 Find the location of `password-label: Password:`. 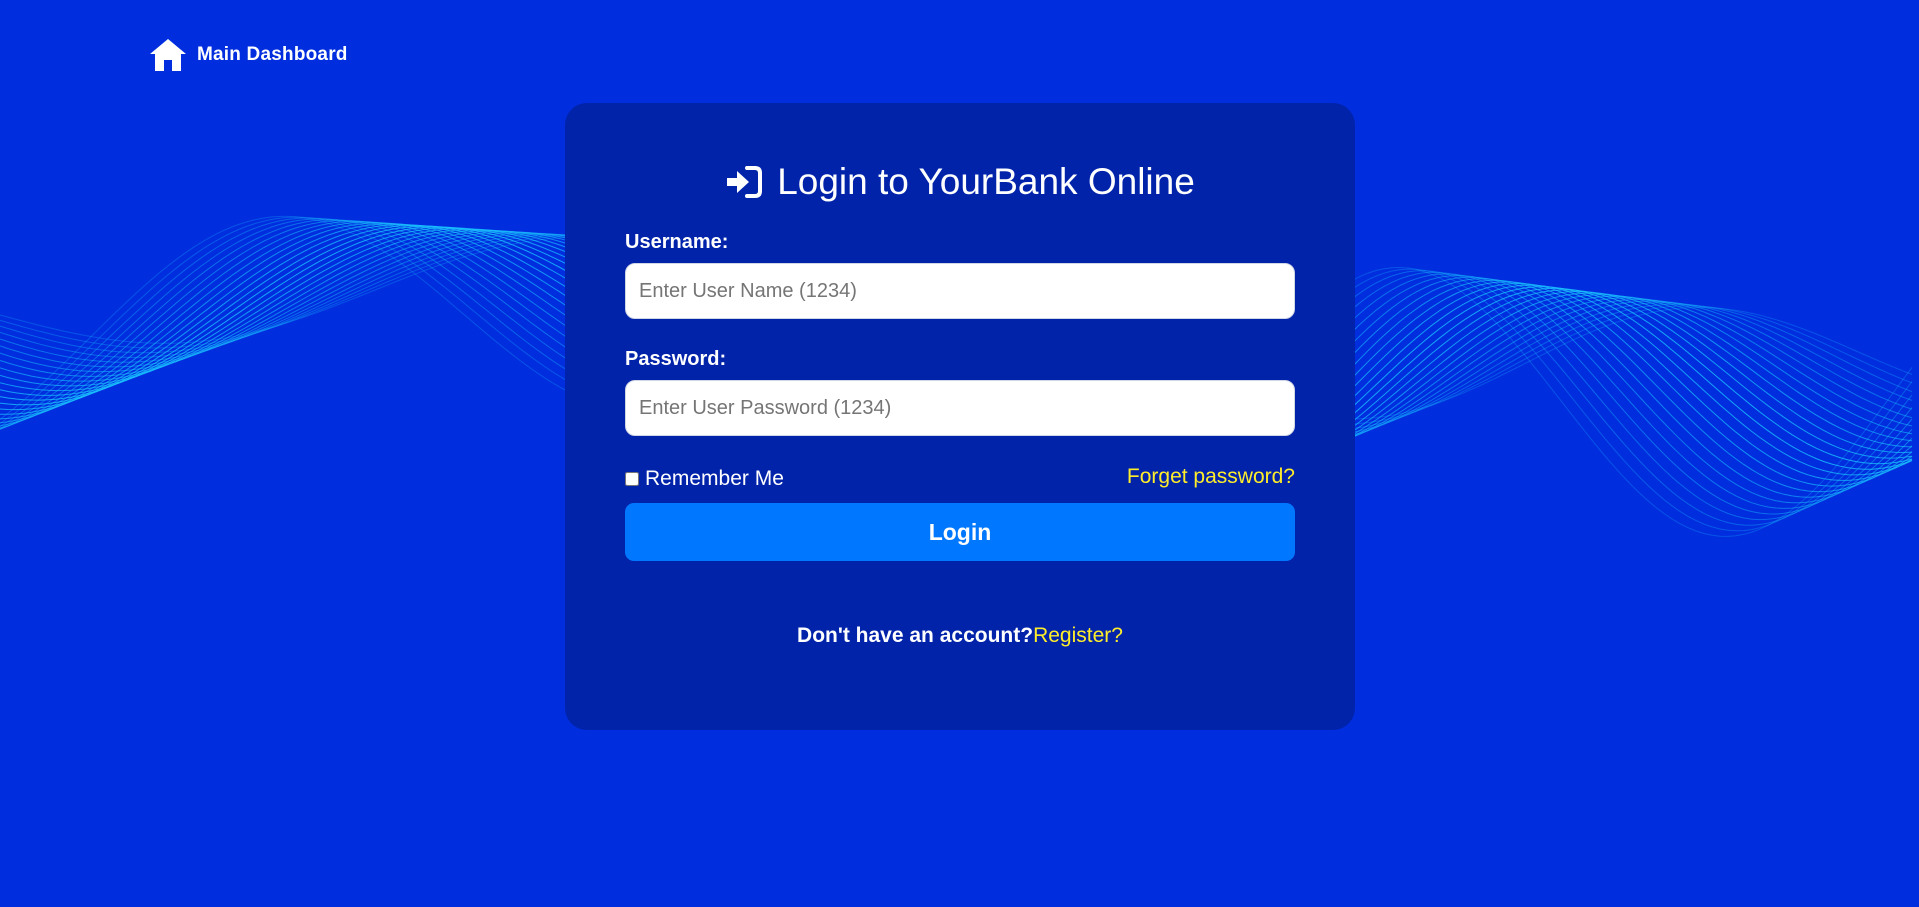

password-label: Password: is located at coordinates (676, 359).